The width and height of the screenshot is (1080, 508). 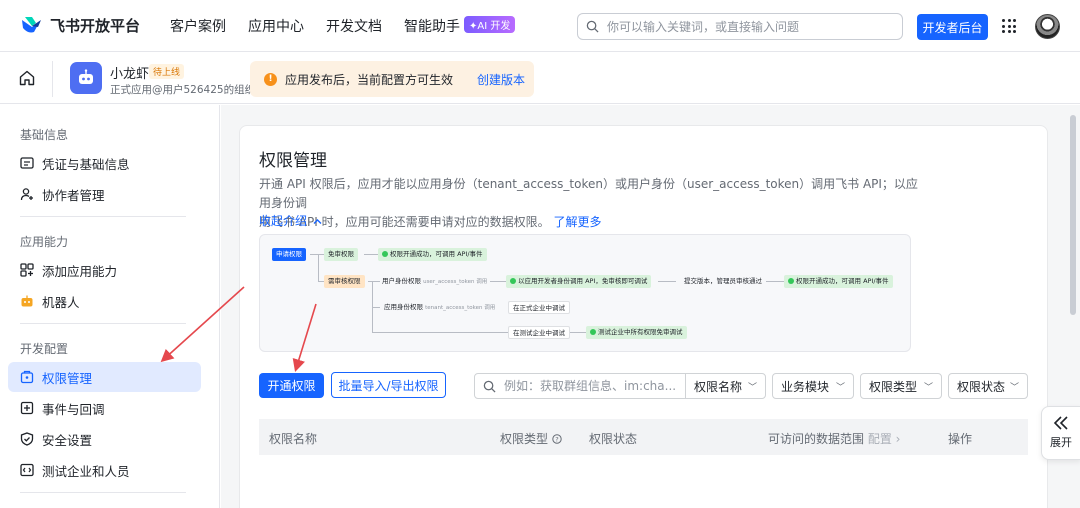 I want to click on publish-notice: ! 应用发布后，当前配置方可生效 创建版本, so click(x=392, y=79).